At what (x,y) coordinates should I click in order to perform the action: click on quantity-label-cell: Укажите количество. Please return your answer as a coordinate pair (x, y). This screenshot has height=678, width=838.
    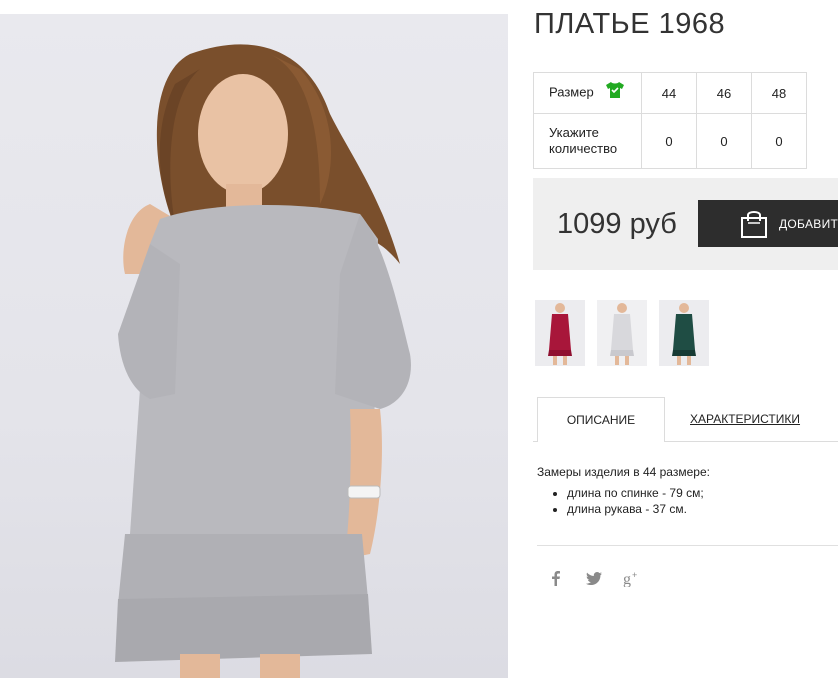
    Looking at the image, I should click on (587, 141).